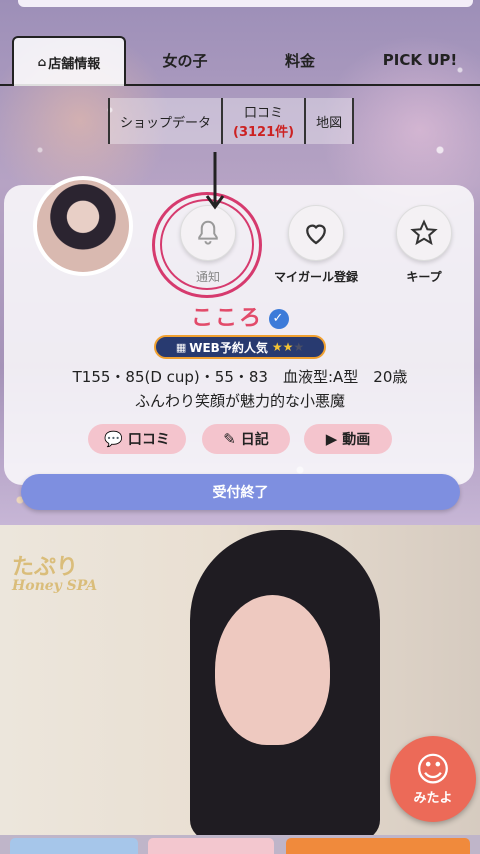 Image resolution: width=480 pixels, height=854 pixels. What do you see at coordinates (245, 3) in the screenshot?
I see `header-strip` at bounding box center [245, 3].